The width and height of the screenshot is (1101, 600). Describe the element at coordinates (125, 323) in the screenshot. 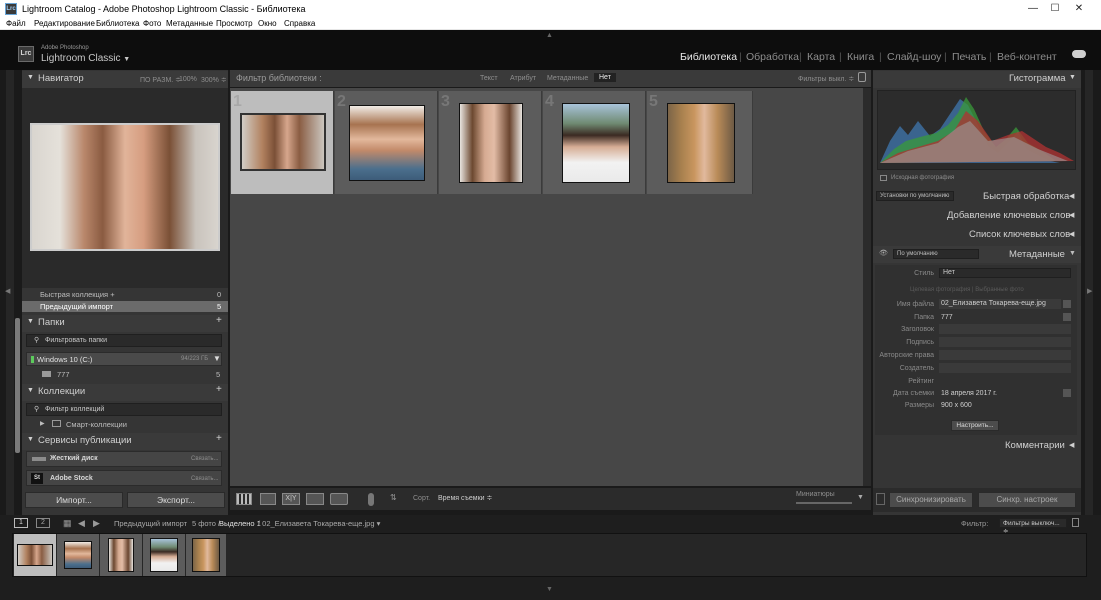

I see `folders-header: ▼ Папки +` at that location.